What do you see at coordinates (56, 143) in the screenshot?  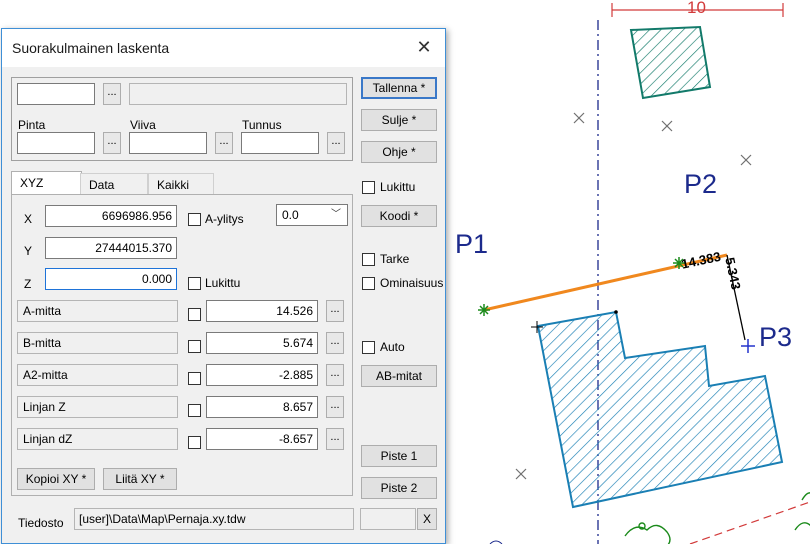 I see `pinta-input` at bounding box center [56, 143].